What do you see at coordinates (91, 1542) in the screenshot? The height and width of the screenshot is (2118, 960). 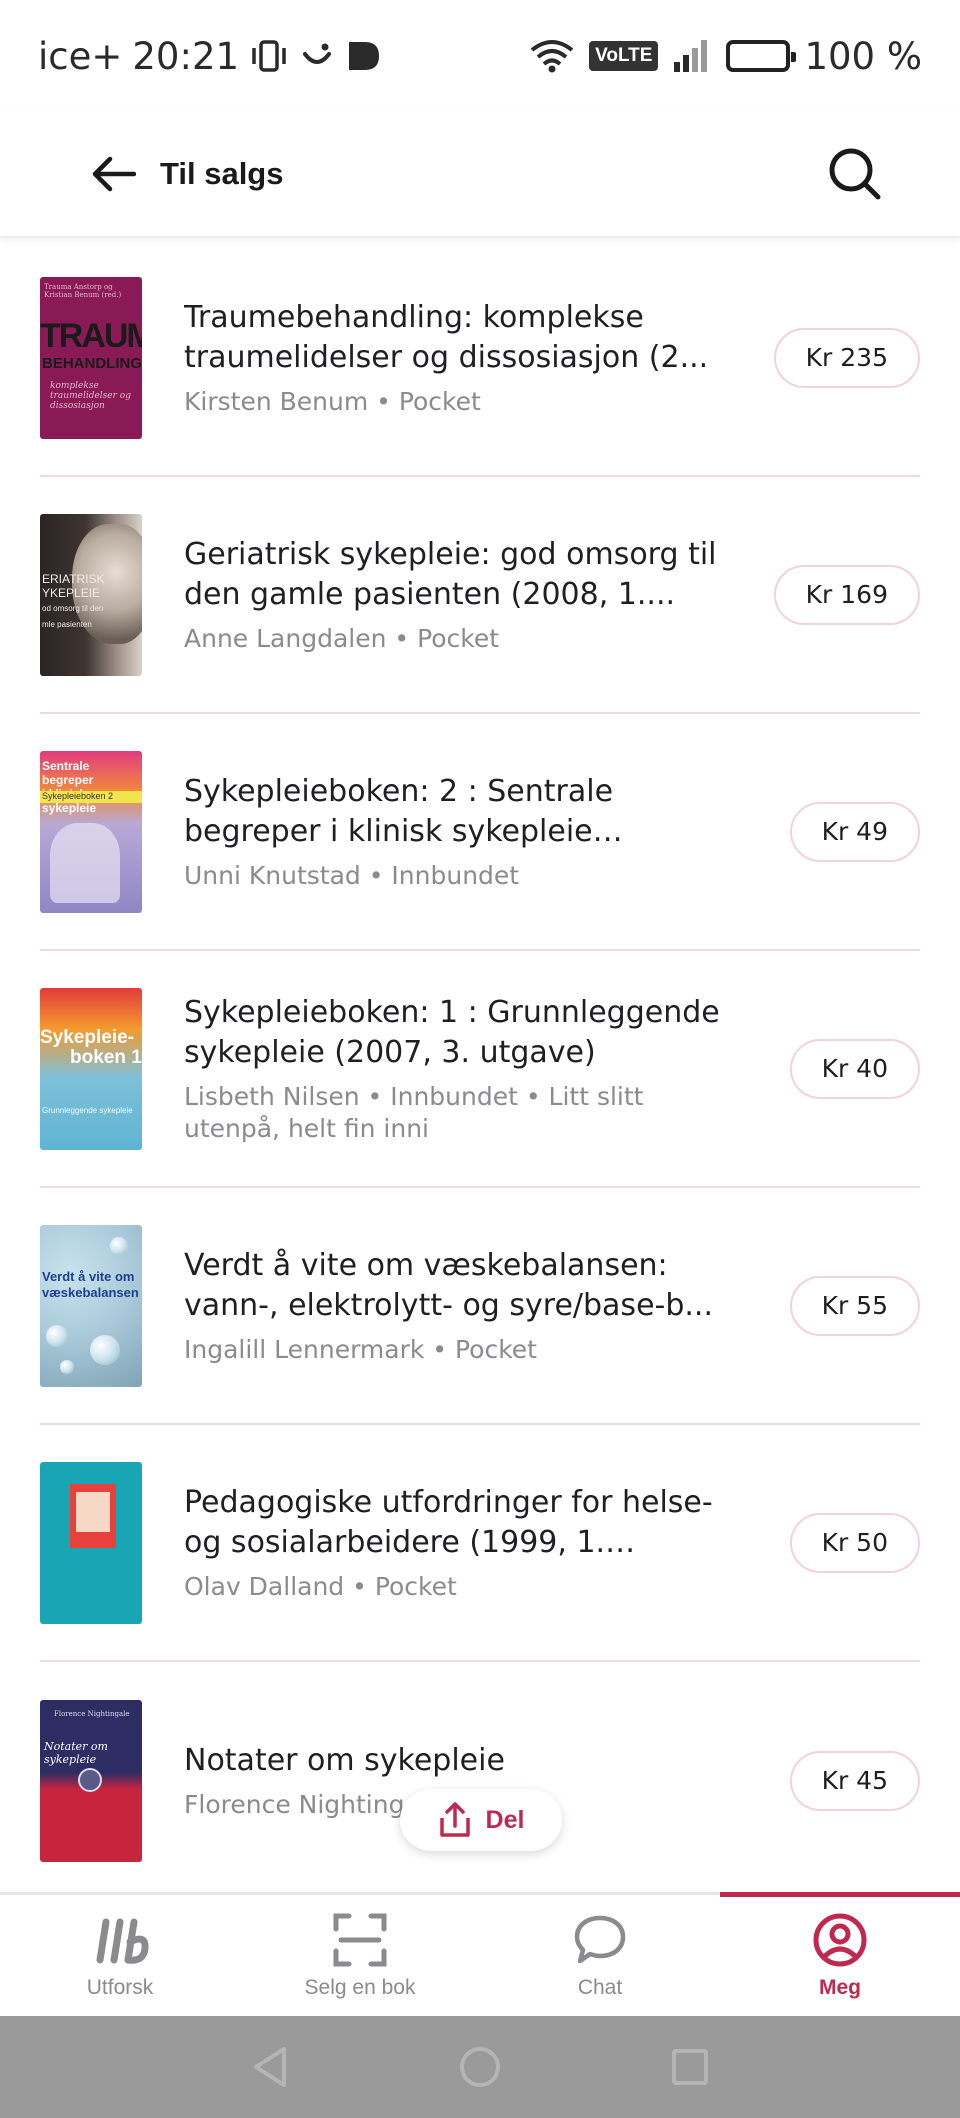 I see `book-cover` at bounding box center [91, 1542].